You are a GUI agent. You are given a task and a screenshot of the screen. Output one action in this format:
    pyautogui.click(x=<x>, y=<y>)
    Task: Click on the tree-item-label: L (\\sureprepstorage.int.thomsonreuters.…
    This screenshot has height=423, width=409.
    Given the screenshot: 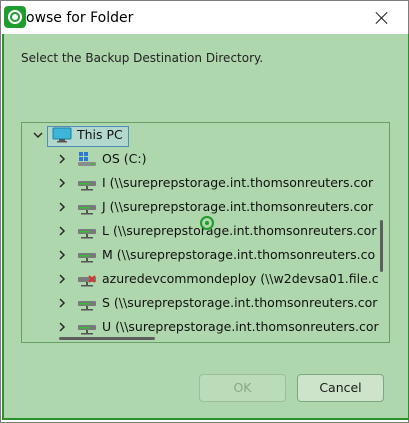 What is the action you would take?
    pyautogui.click(x=239, y=230)
    